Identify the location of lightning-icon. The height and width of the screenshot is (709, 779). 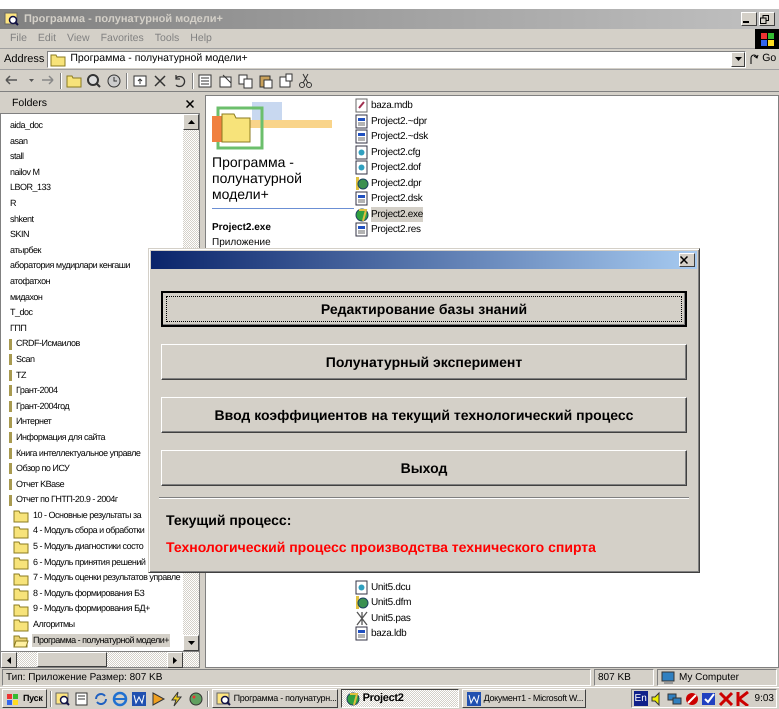
(176, 698).